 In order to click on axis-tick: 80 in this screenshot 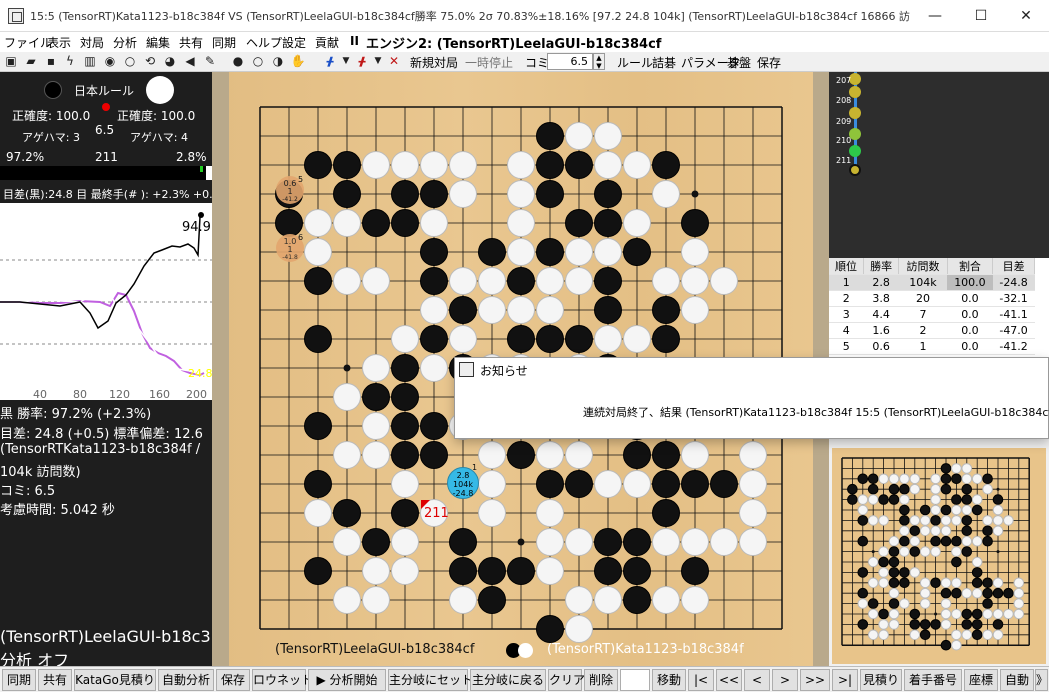, I will do `click(80, 394)`.